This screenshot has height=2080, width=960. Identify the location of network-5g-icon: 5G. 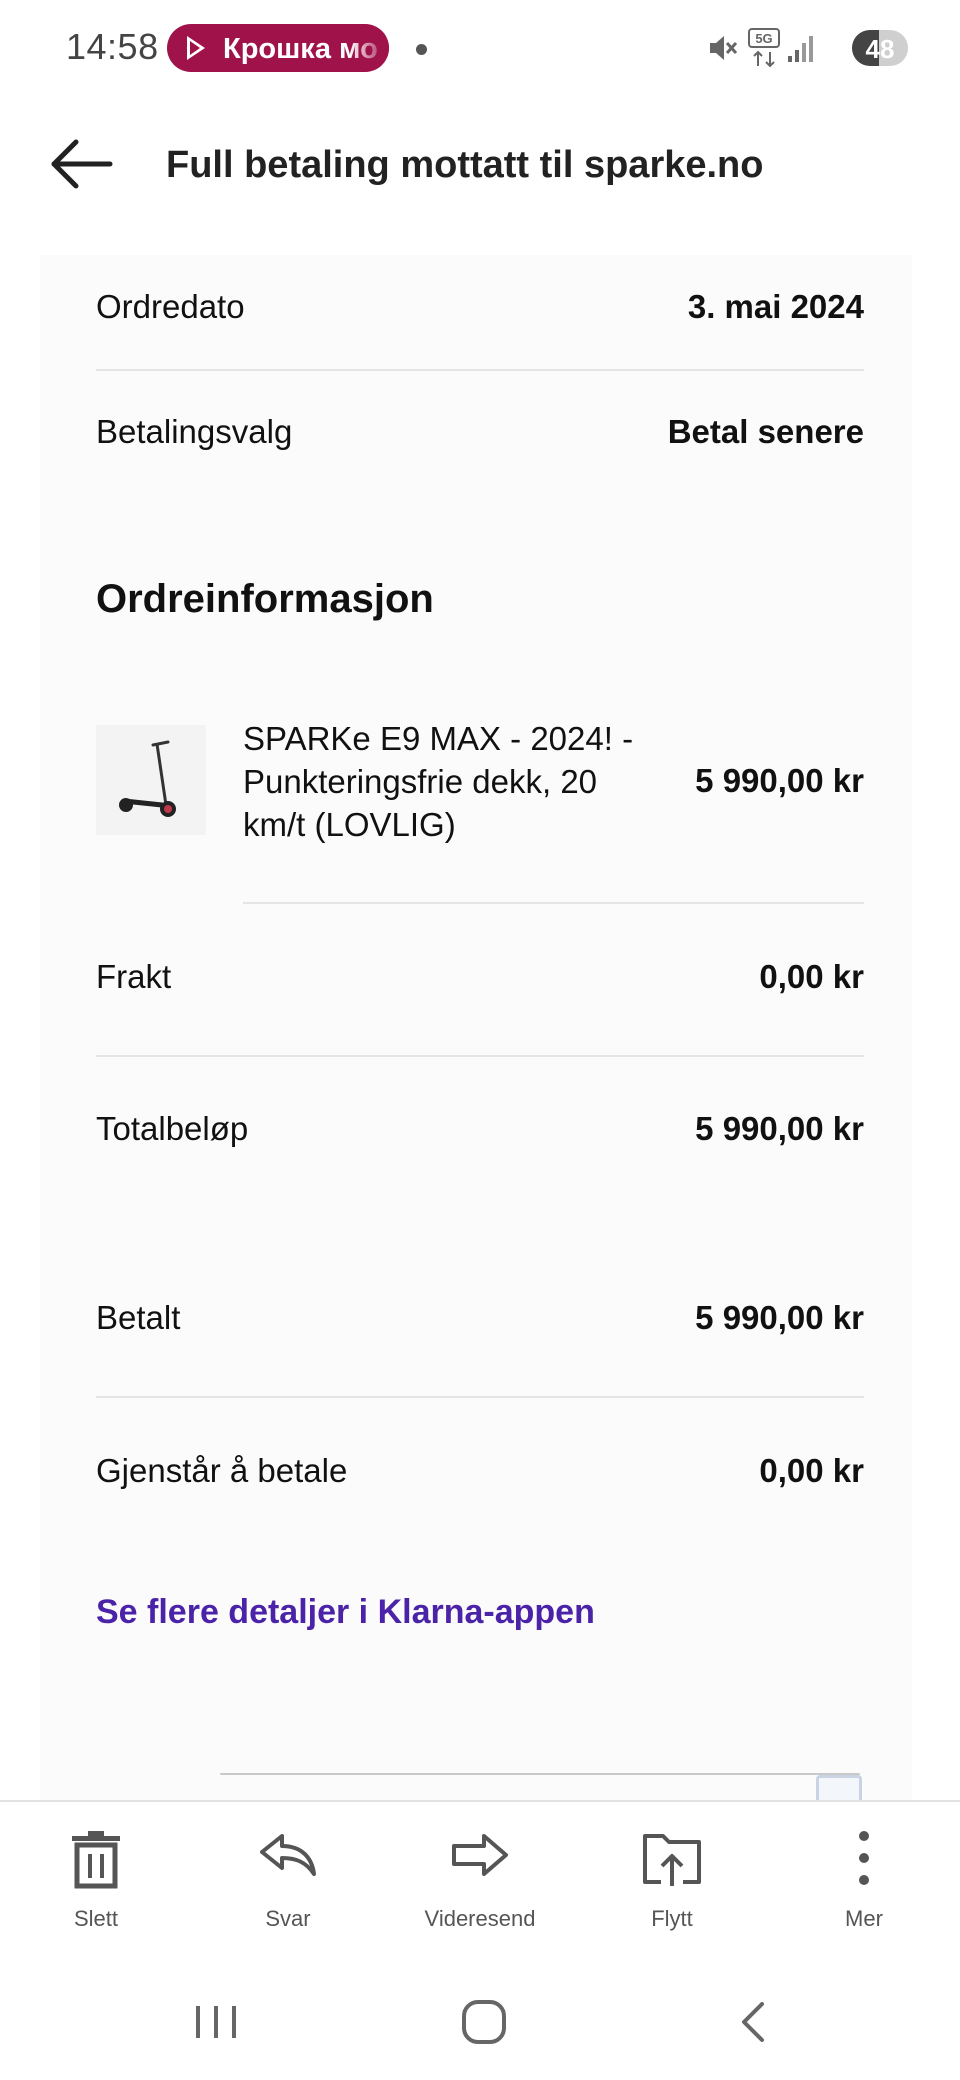
(764, 48).